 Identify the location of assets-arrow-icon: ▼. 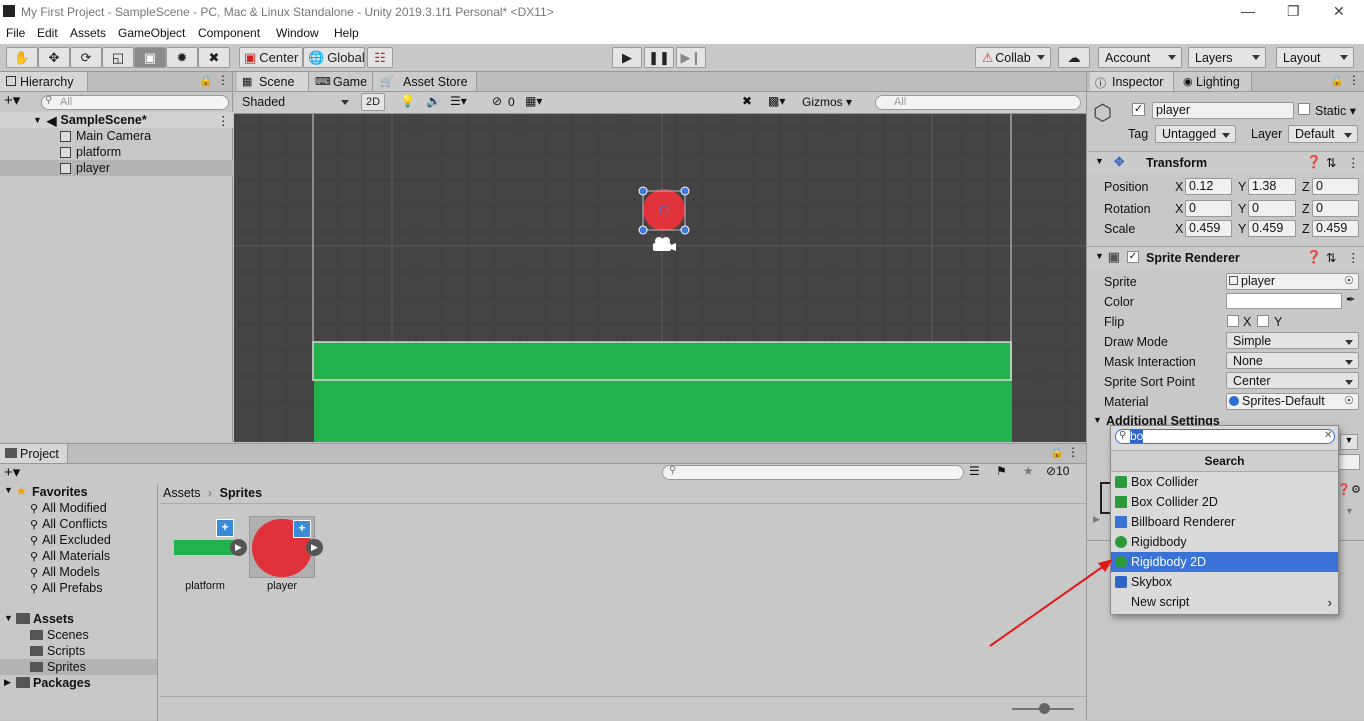
(8, 618).